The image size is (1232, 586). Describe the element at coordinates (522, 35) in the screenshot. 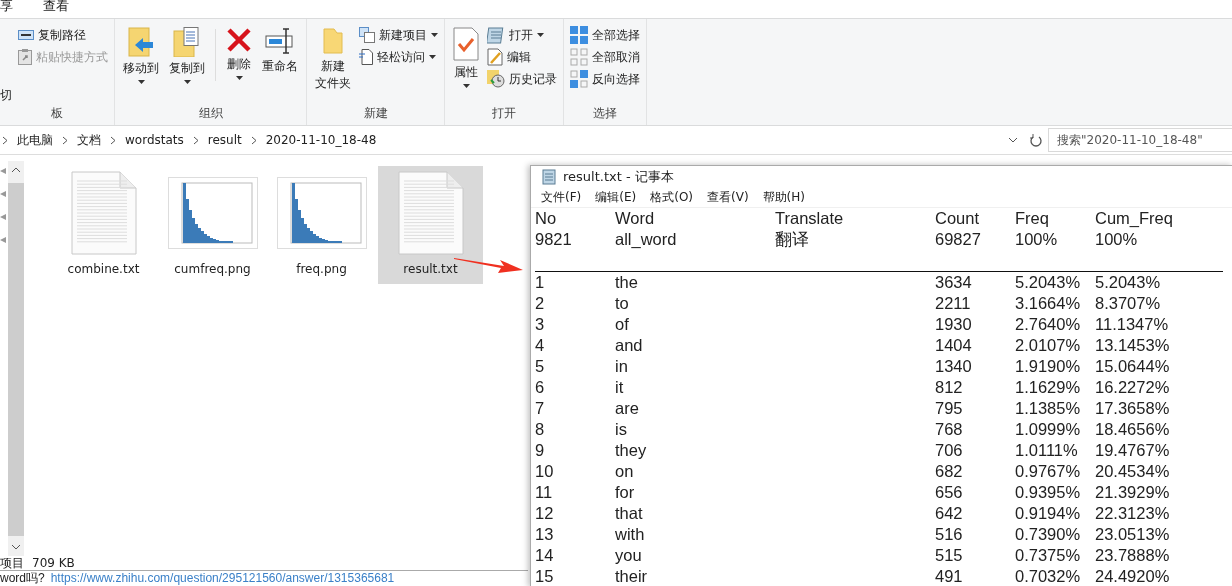

I see `ribbon-button: 打开` at that location.